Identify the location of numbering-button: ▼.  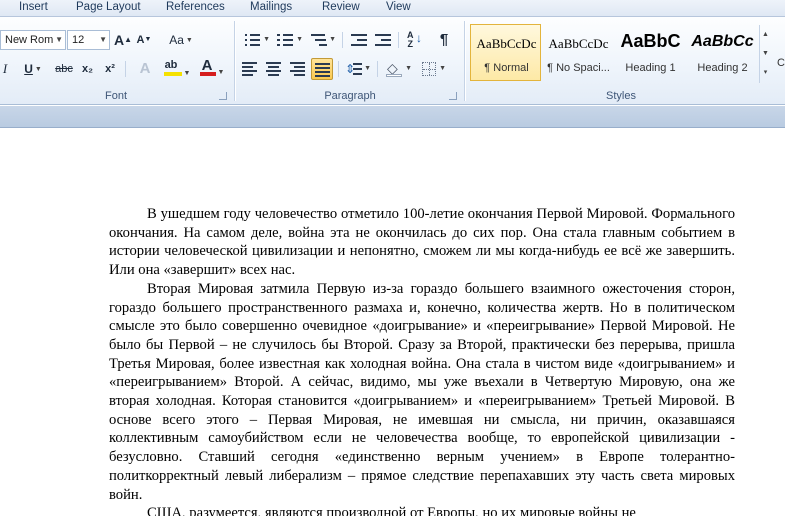
(289, 40).